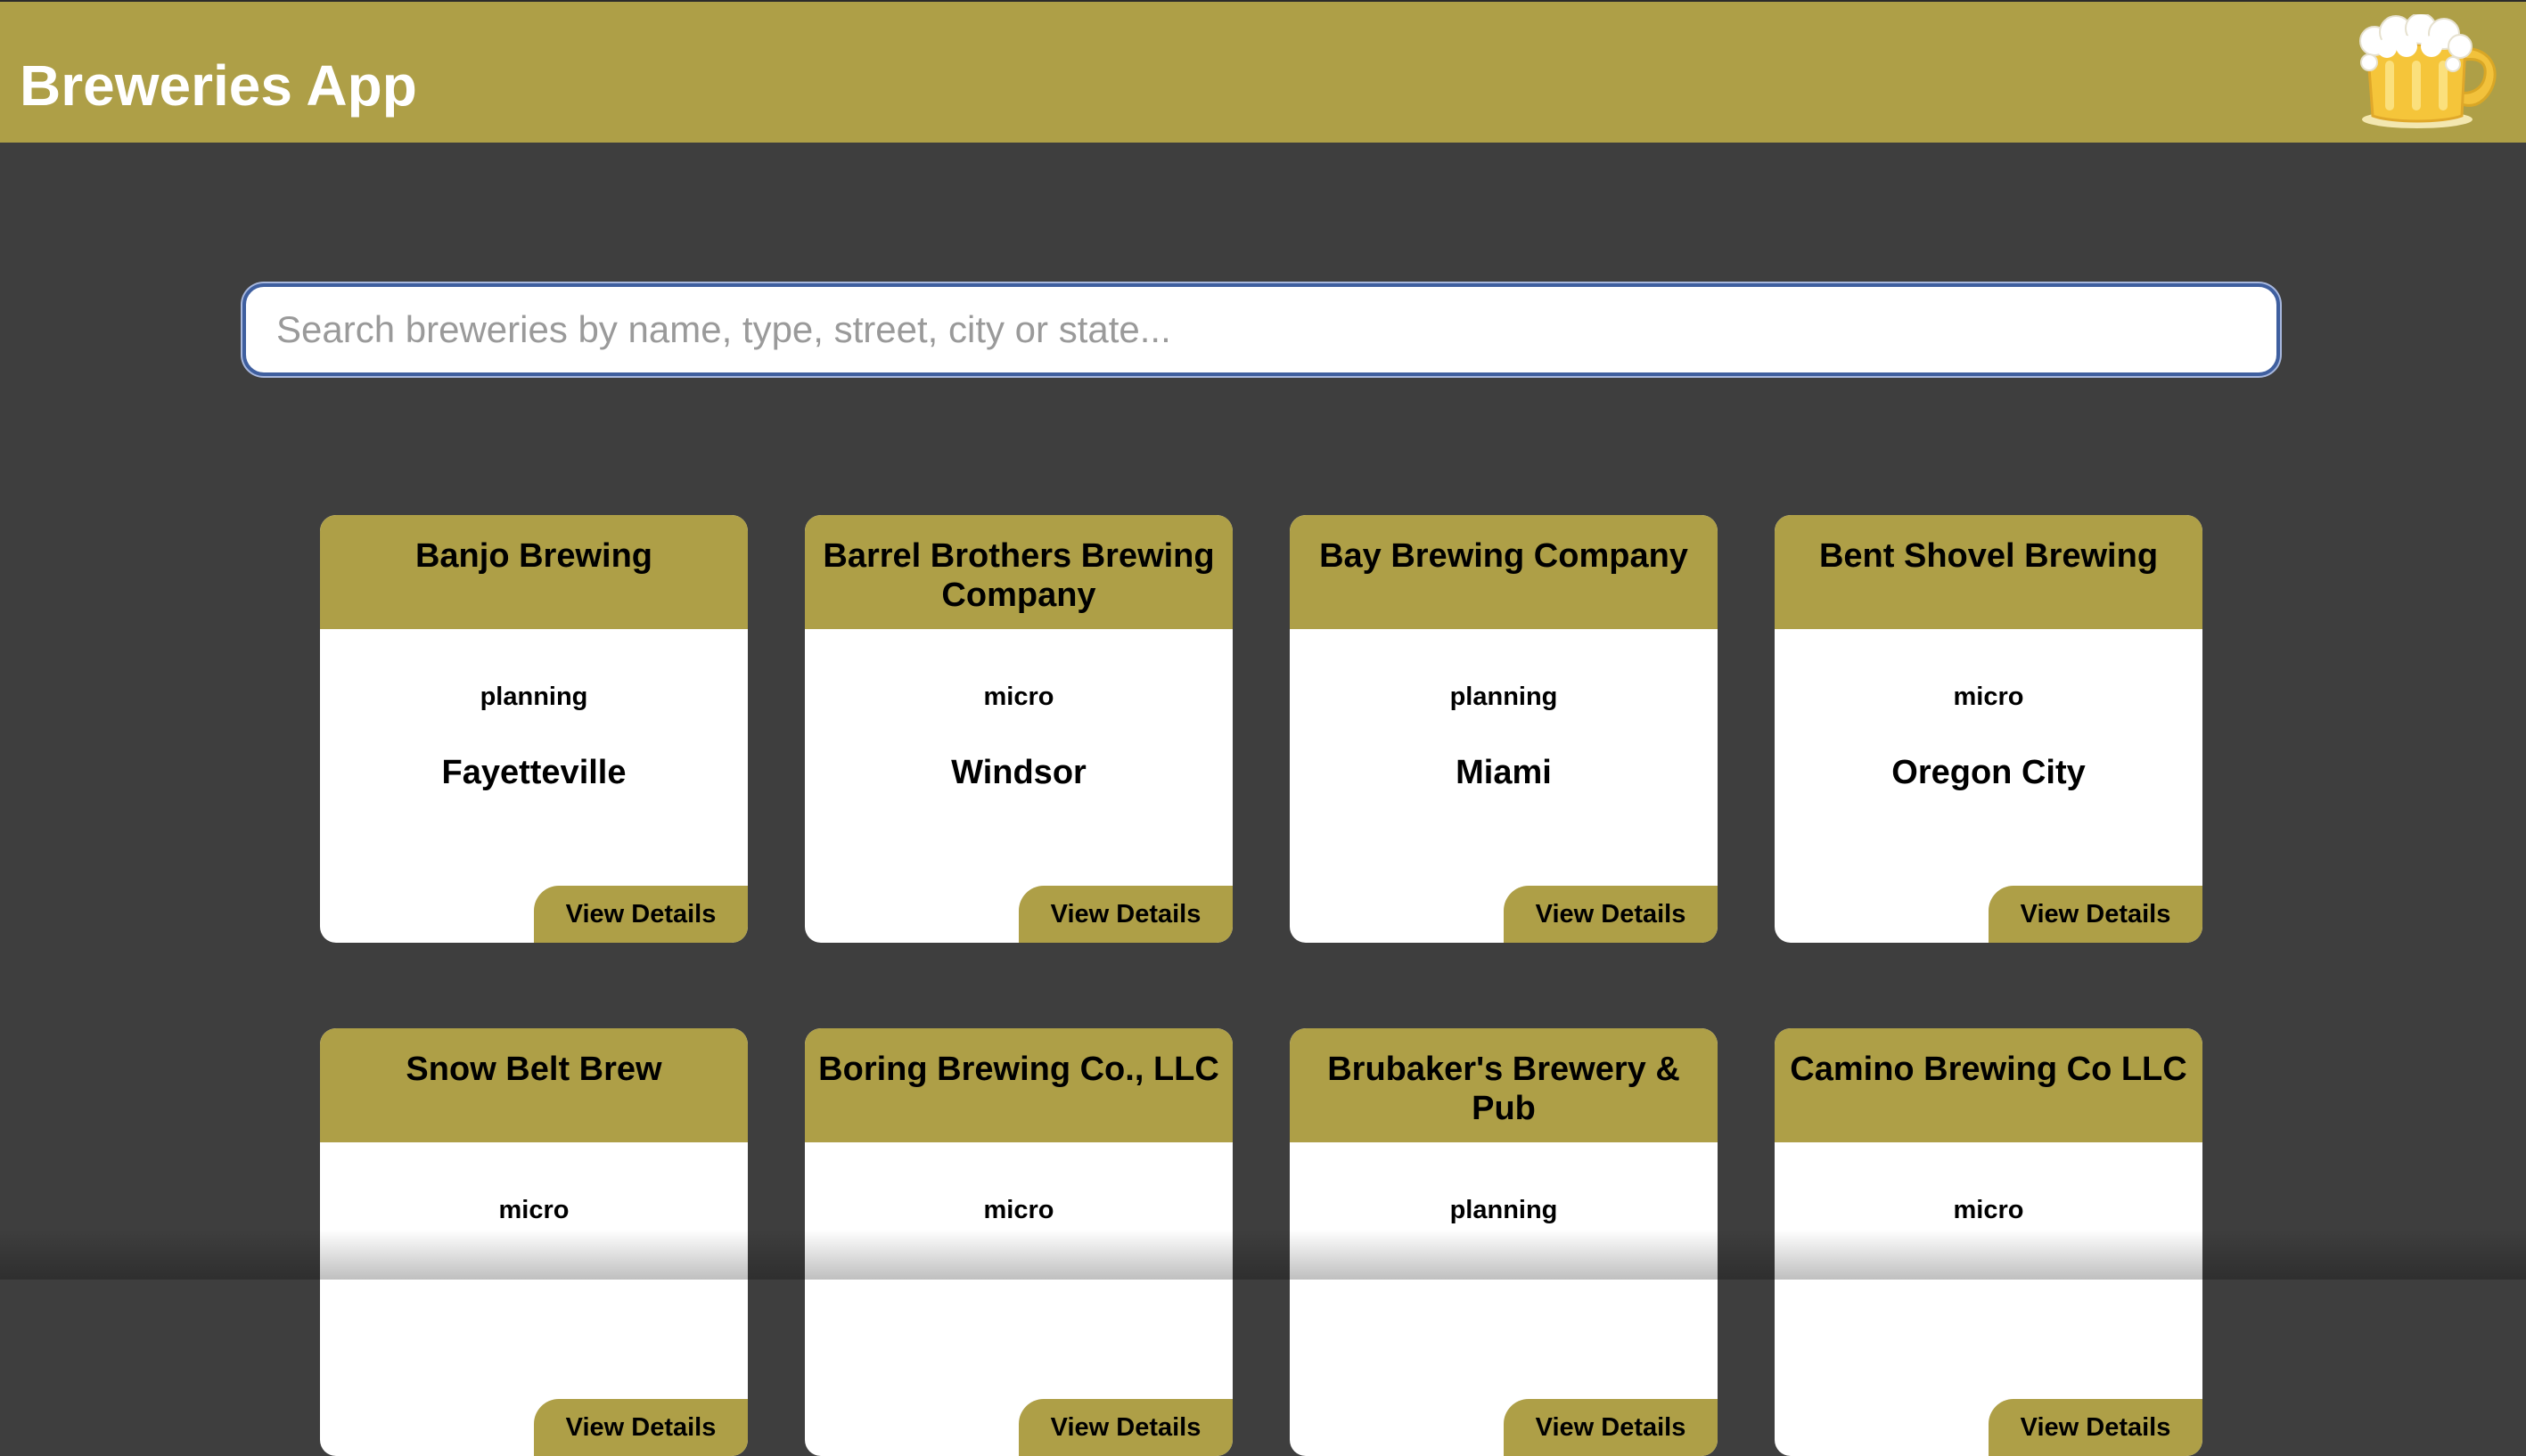 The image size is (2526, 1456). Describe the element at coordinates (1988, 1242) in the screenshot. I see `brewery-card: Camino Brewing Co LLC micro View Details` at that location.